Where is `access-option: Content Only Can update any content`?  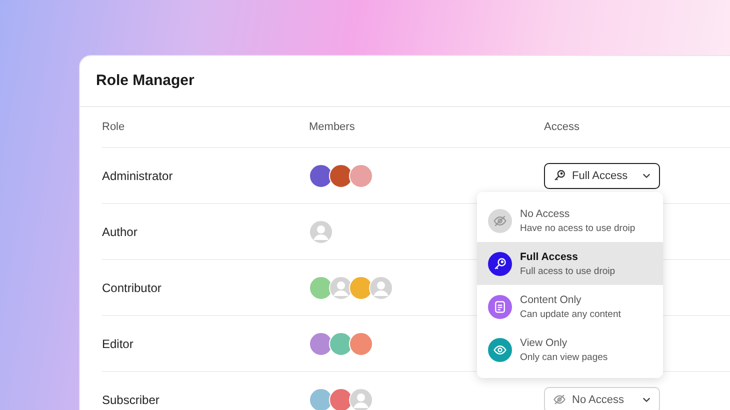 access-option: Content Only Can update any content is located at coordinates (570, 306).